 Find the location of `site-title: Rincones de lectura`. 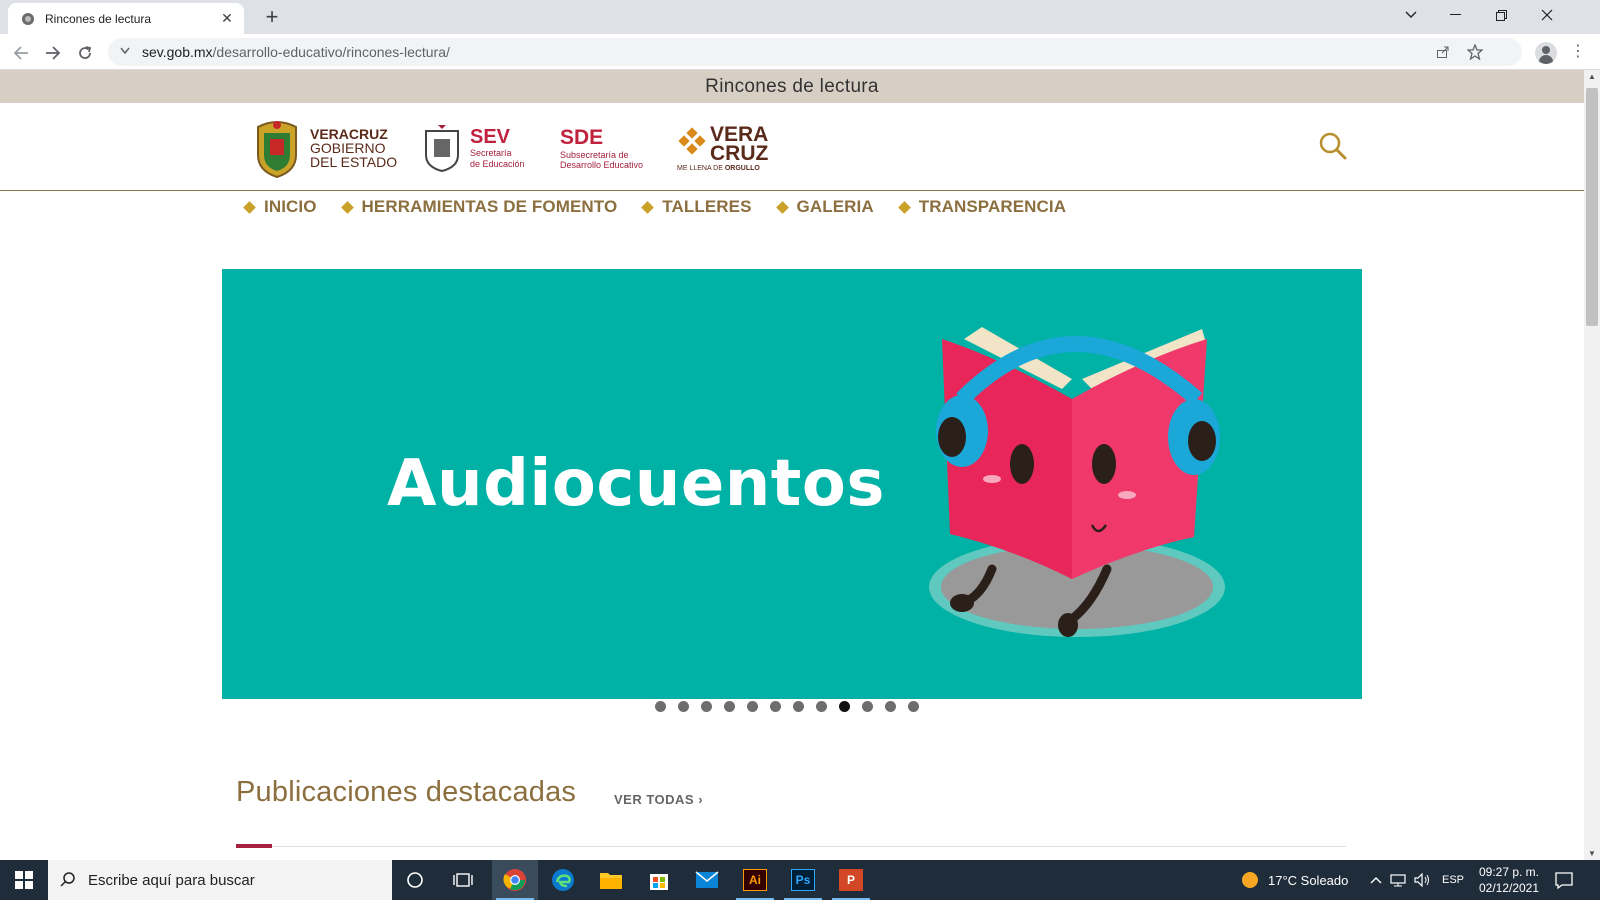

site-title: Rincones de lectura is located at coordinates (792, 86).